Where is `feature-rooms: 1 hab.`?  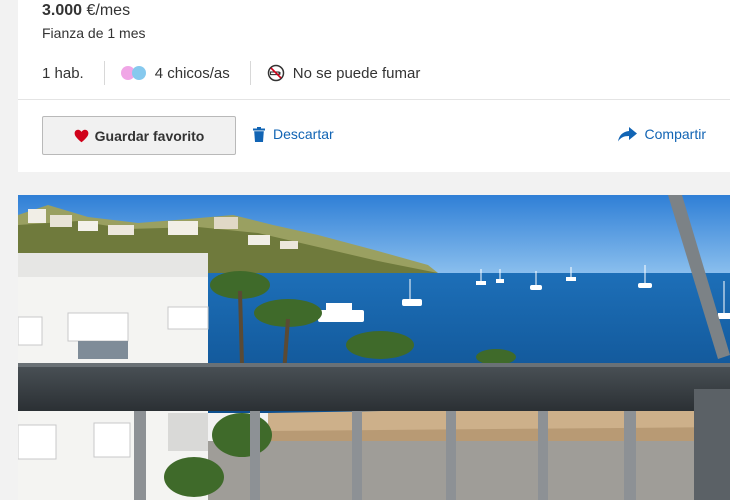 feature-rooms: 1 hab. is located at coordinates (63, 73).